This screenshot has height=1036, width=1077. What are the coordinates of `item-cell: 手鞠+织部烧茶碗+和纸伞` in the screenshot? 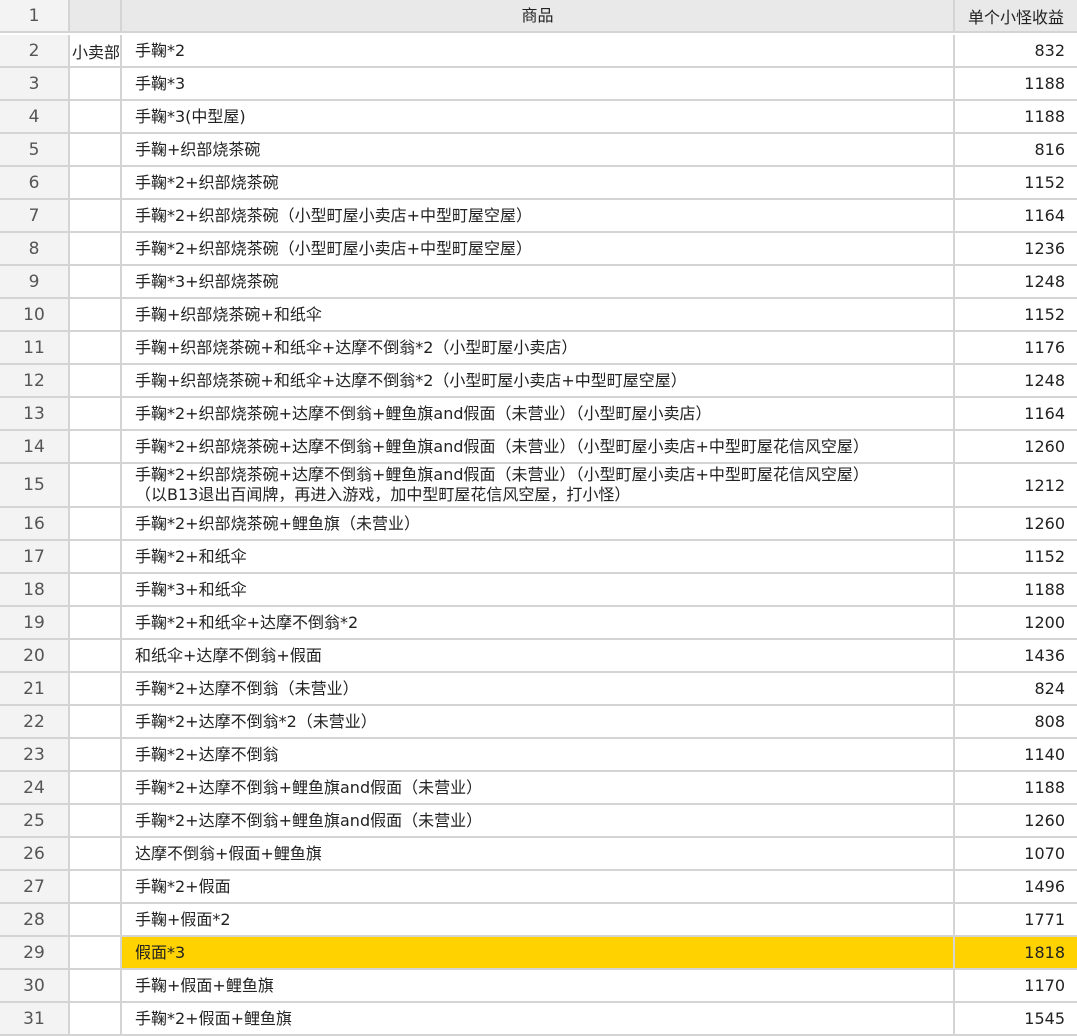 It's located at (538, 314).